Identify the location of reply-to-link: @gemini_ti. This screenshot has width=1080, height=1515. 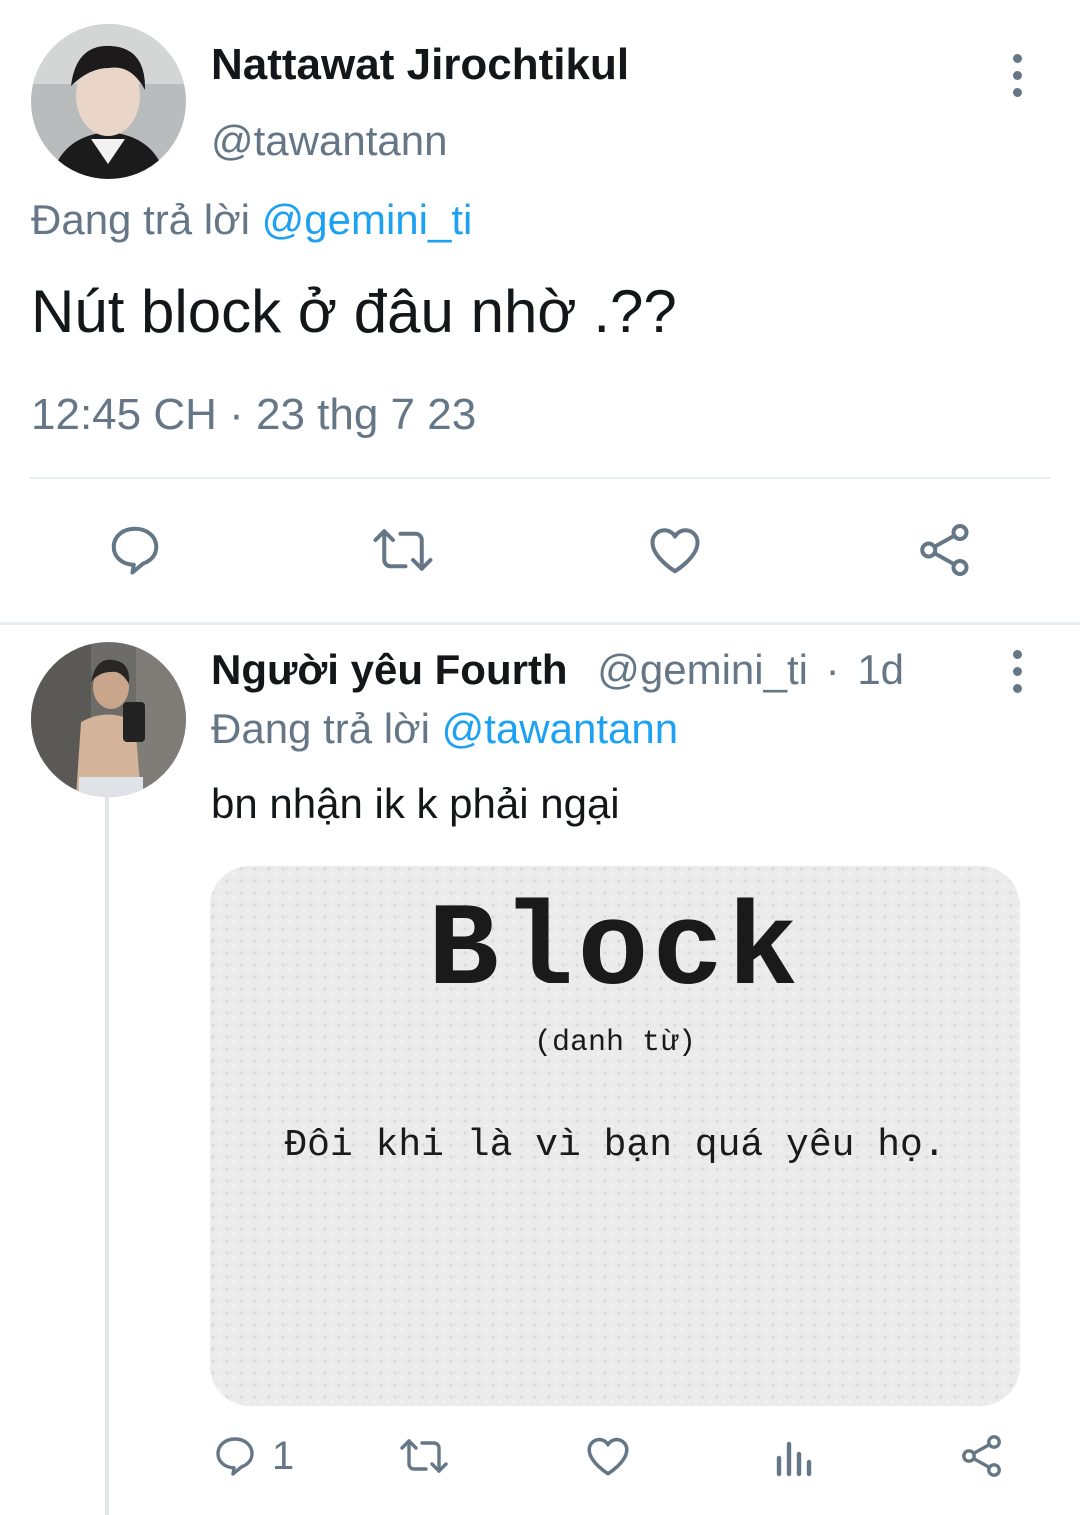
(367, 219).